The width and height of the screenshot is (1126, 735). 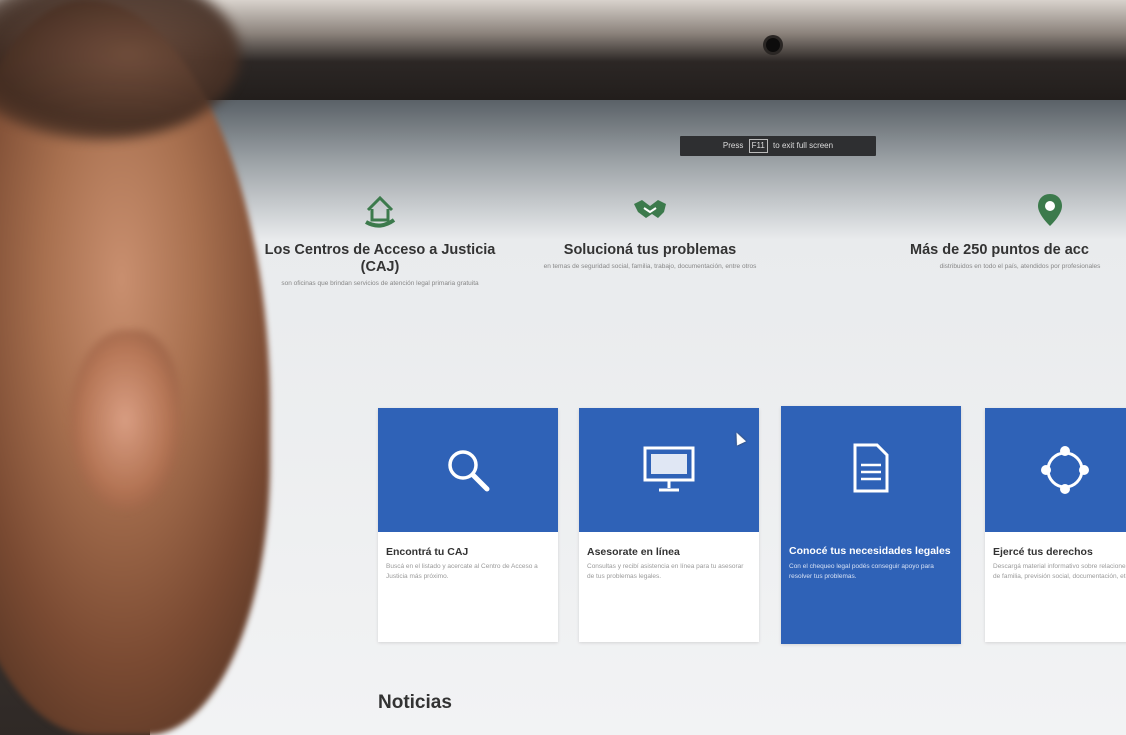 I want to click on network-icon, so click(x=1065, y=470).